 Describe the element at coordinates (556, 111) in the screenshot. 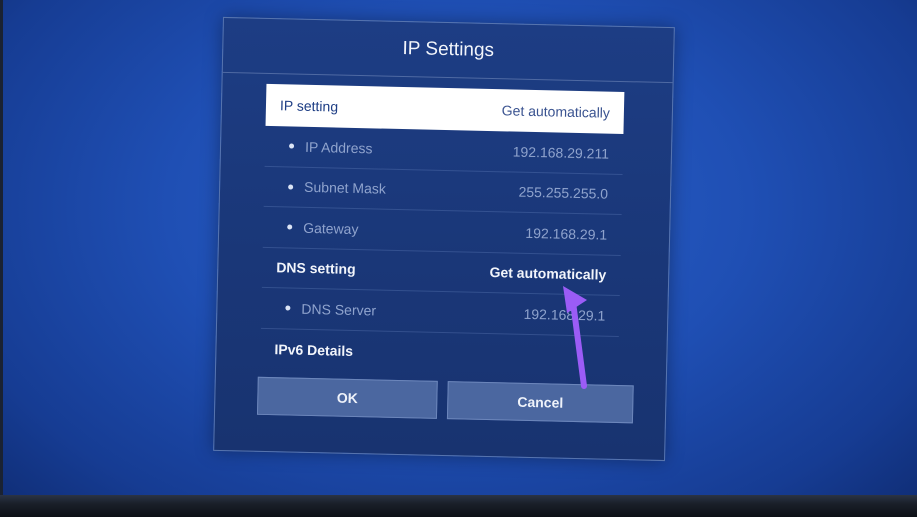

I see `ip-setting-value: Get automatically` at that location.